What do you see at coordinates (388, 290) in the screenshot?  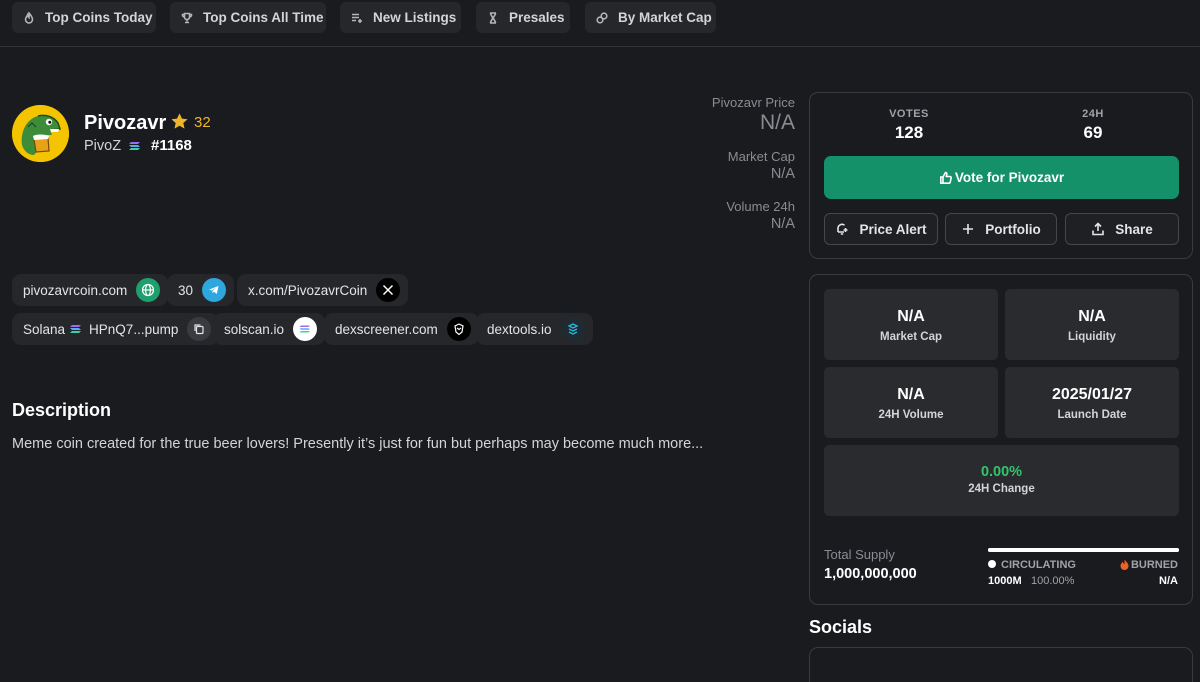 I see `x-logo-icon` at bounding box center [388, 290].